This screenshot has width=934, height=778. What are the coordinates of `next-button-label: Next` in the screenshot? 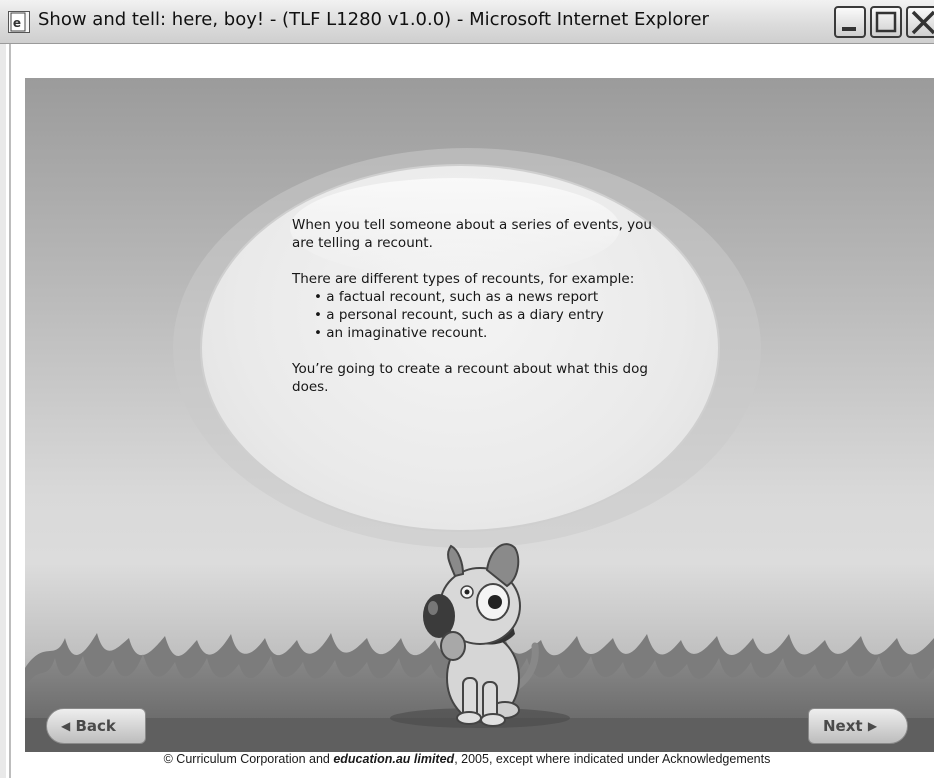 It's located at (843, 726).